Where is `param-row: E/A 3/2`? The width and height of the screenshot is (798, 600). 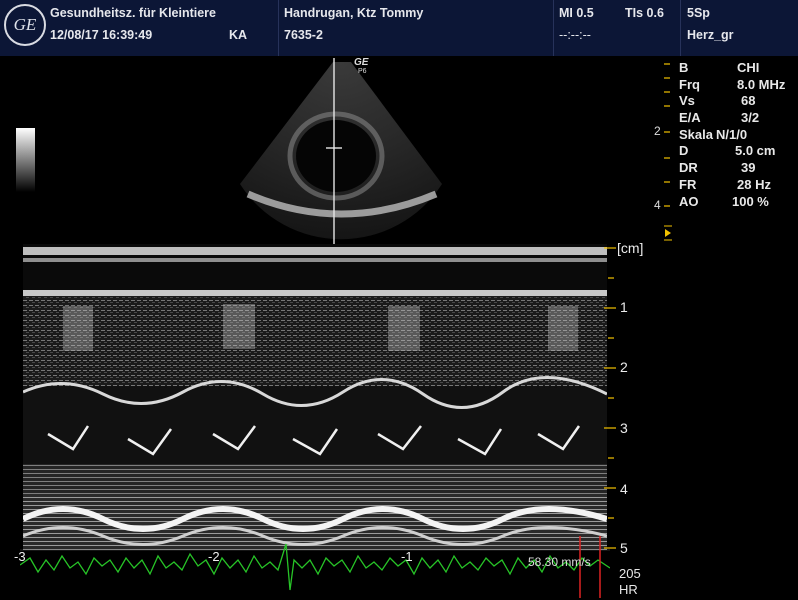
param-row: E/A 3/2 is located at coordinates (738, 118).